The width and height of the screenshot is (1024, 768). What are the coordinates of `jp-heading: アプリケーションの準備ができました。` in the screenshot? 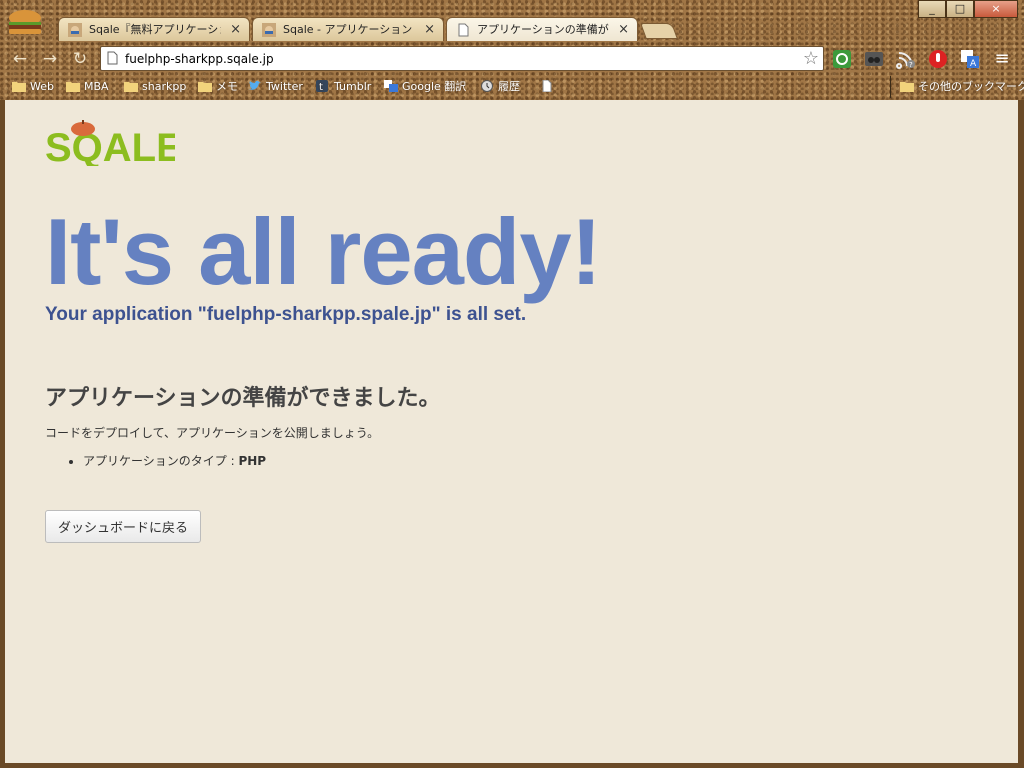 It's located at (243, 398).